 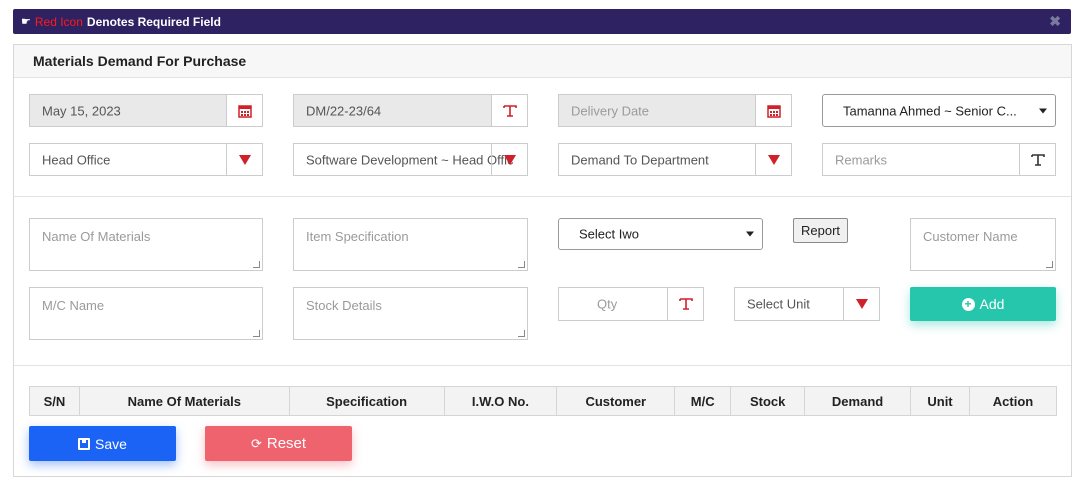 I want to click on unit-value: Select Unit, so click(x=778, y=304).